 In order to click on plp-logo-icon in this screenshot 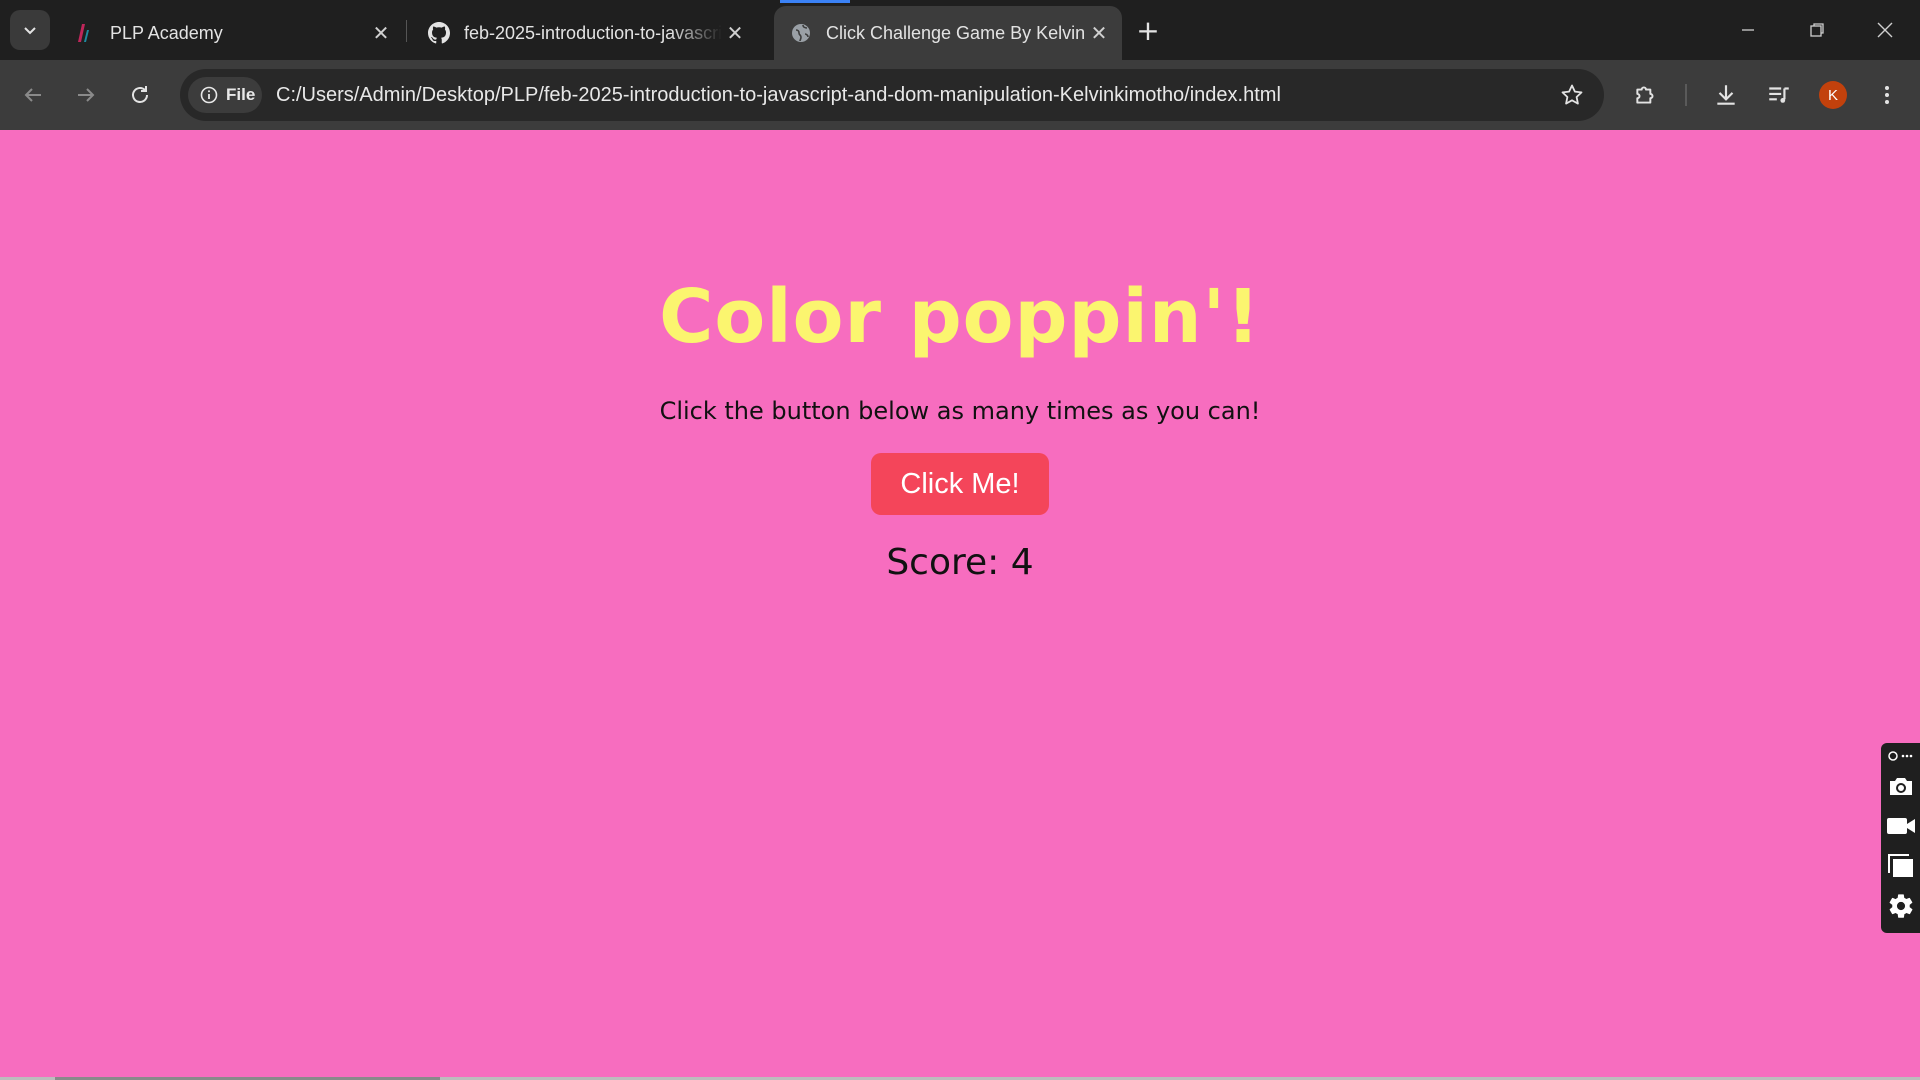, I will do `click(85, 33)`.